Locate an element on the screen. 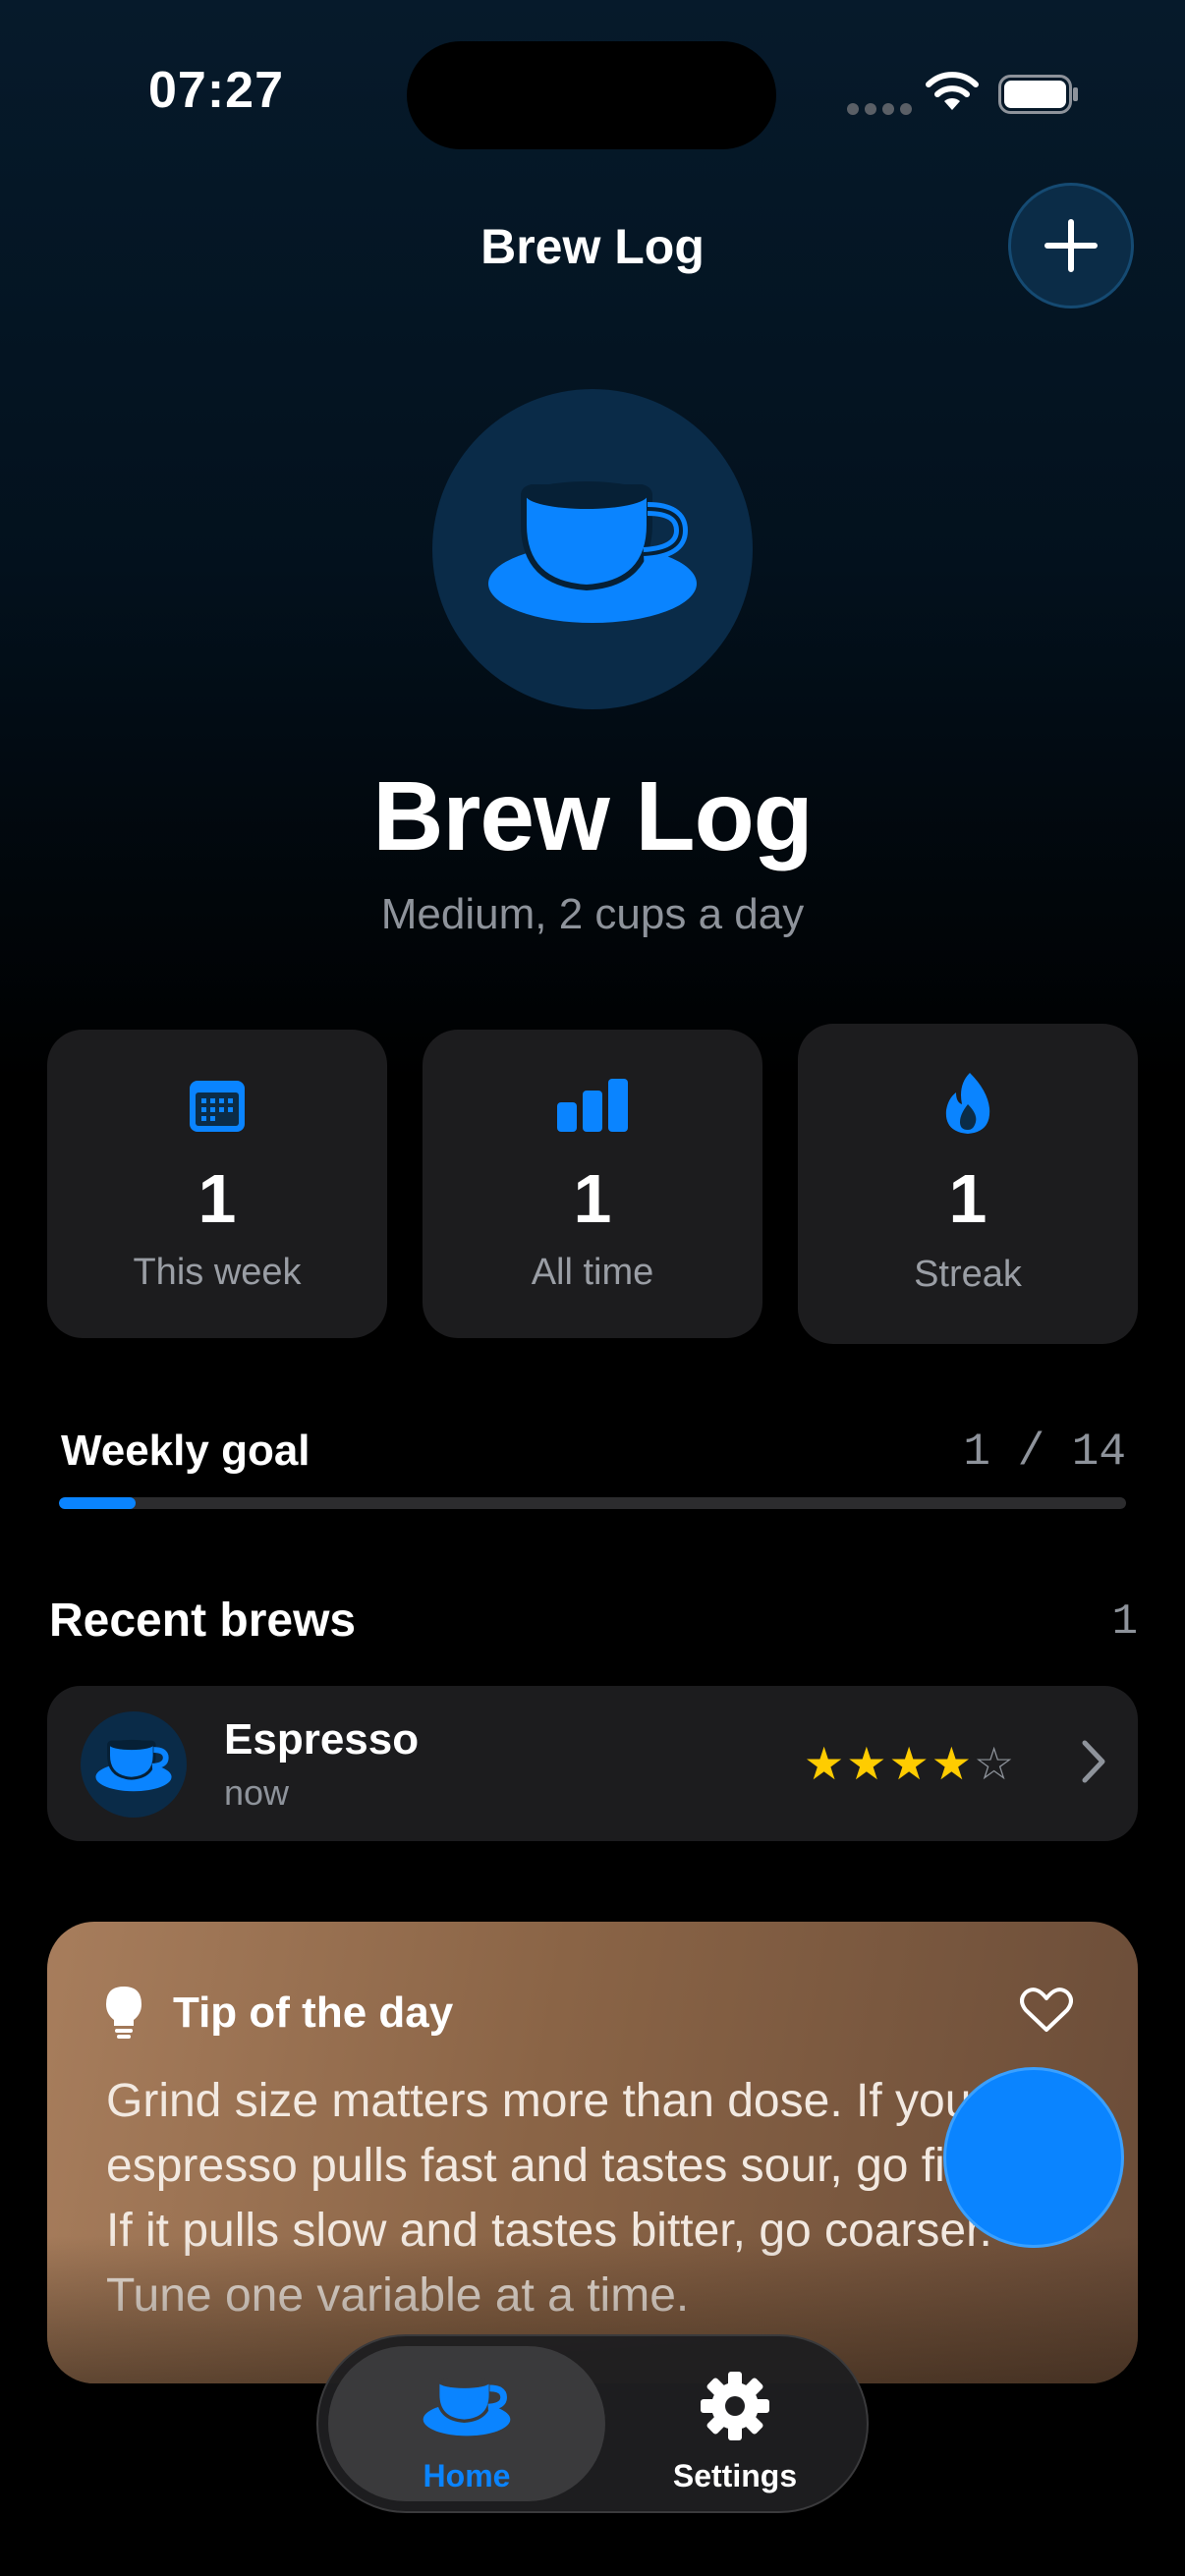 The width and height of the screenshot is (1185, 2576). tab-bar: Home Settings is located at coordinates (592, 2423).